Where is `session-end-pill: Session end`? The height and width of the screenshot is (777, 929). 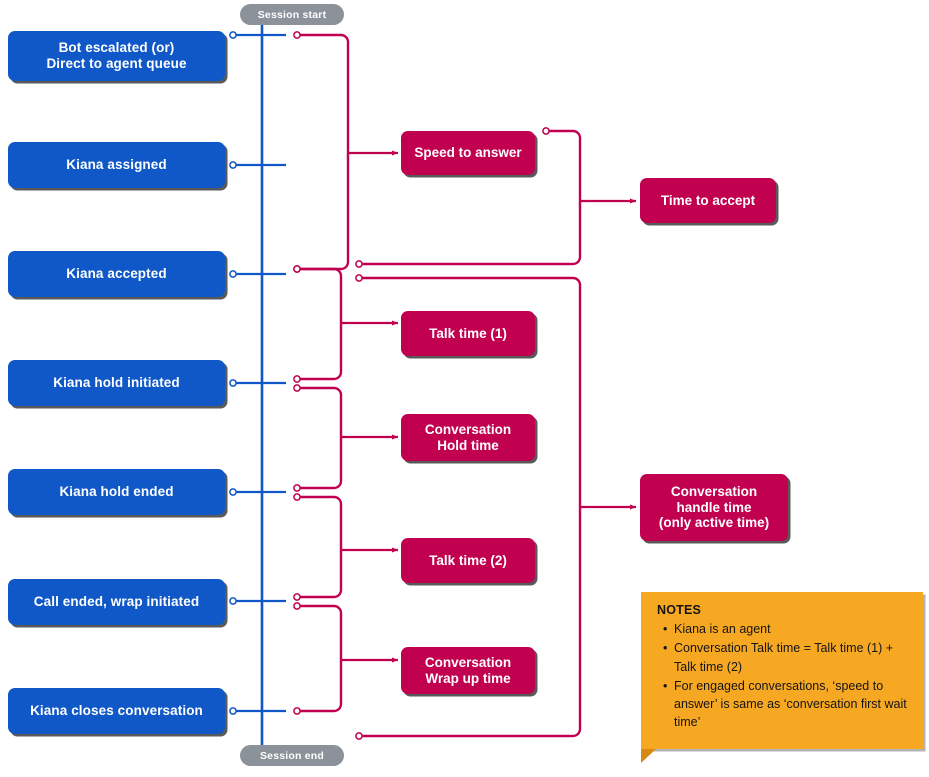 session-end-pill: Session end is located at coordinates (292, 755).